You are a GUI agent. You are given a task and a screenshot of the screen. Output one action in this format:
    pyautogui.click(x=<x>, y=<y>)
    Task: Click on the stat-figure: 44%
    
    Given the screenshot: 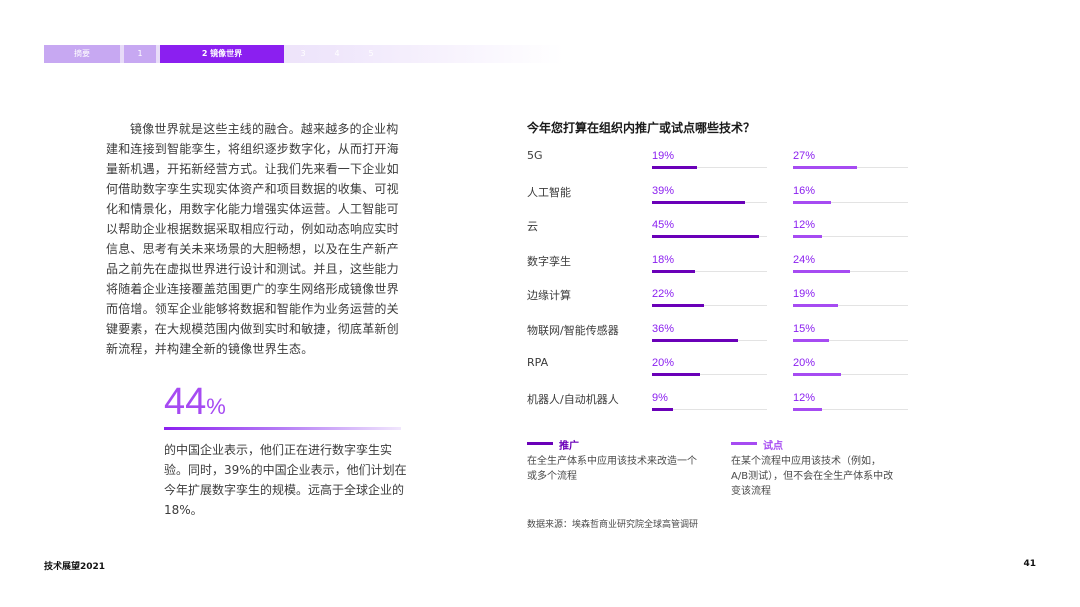 What is the action you would take?
    pyautogui.click(x=195, y=404)
    